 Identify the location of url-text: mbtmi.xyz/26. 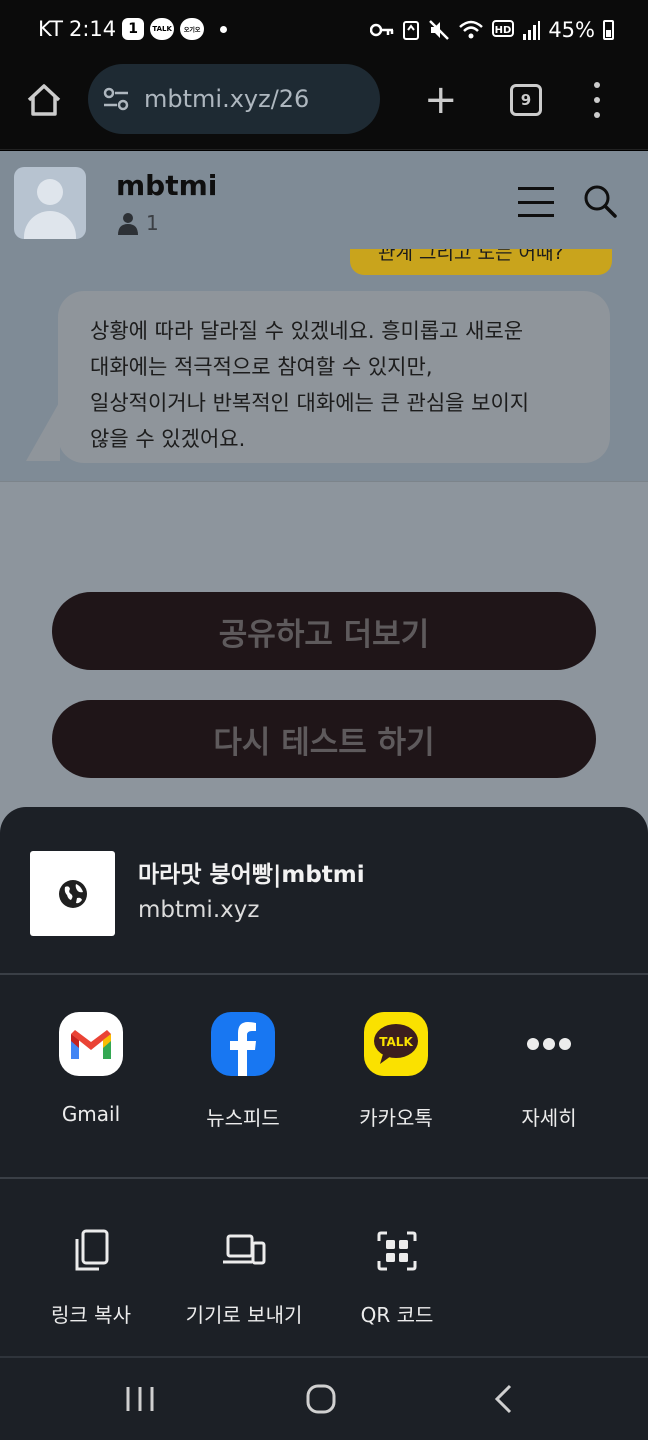
(227, 99).